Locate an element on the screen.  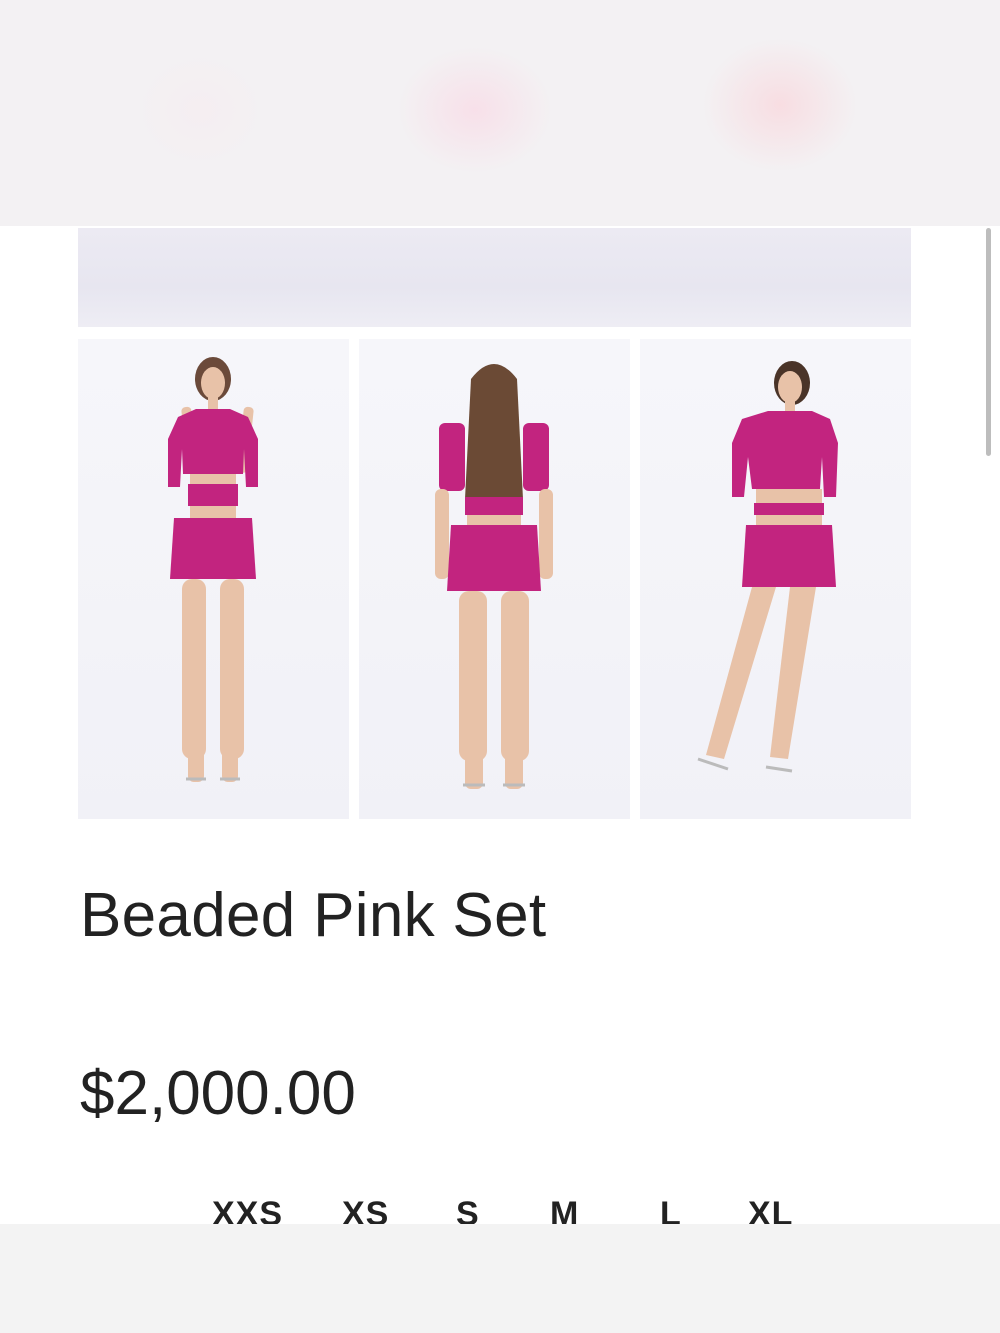
gallery-image-back is located at coordinates (494, 579).